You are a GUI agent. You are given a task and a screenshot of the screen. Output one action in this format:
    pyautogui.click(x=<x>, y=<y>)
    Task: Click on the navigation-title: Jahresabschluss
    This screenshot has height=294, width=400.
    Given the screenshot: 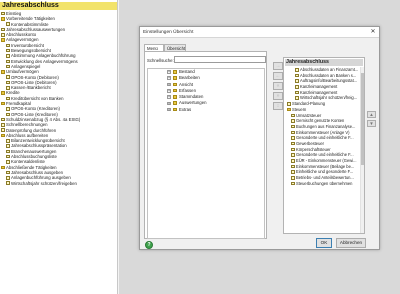 What is the action you would take?
    pyautogui.click(x=58, y=6)
    